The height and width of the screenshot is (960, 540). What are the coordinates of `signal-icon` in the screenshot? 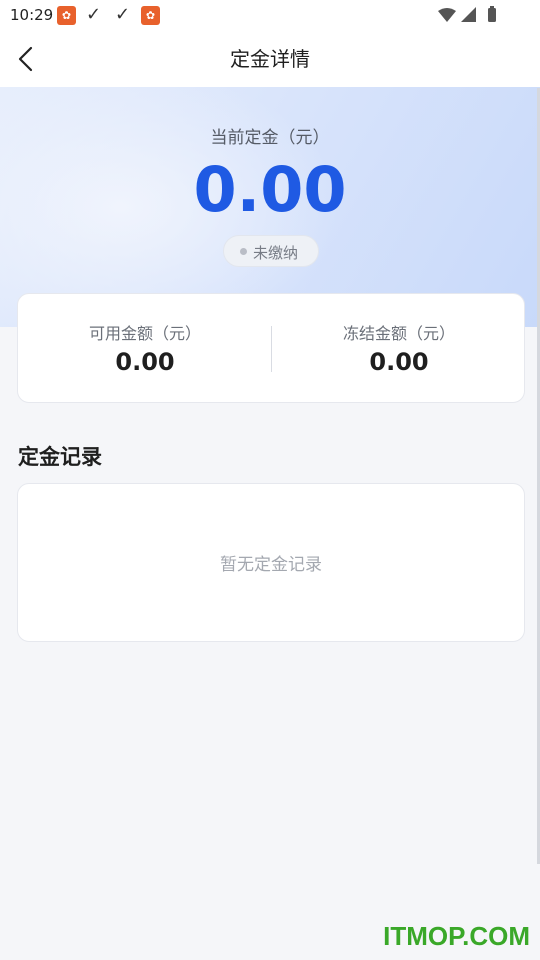 It's located at (468, 14).